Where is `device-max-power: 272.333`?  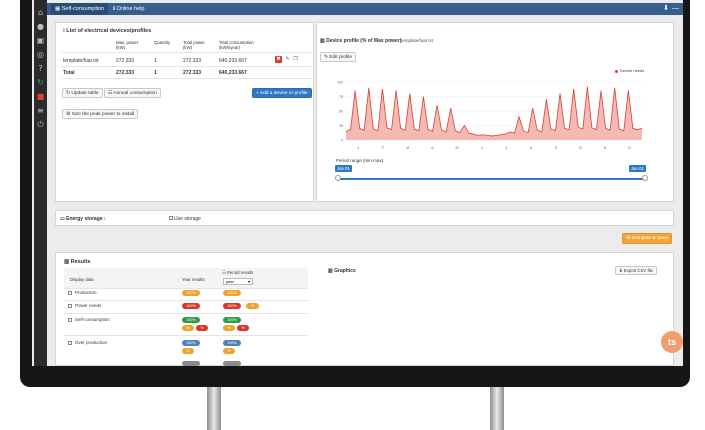 device-max-power: 272.333 is located at coordinates (125, 61).